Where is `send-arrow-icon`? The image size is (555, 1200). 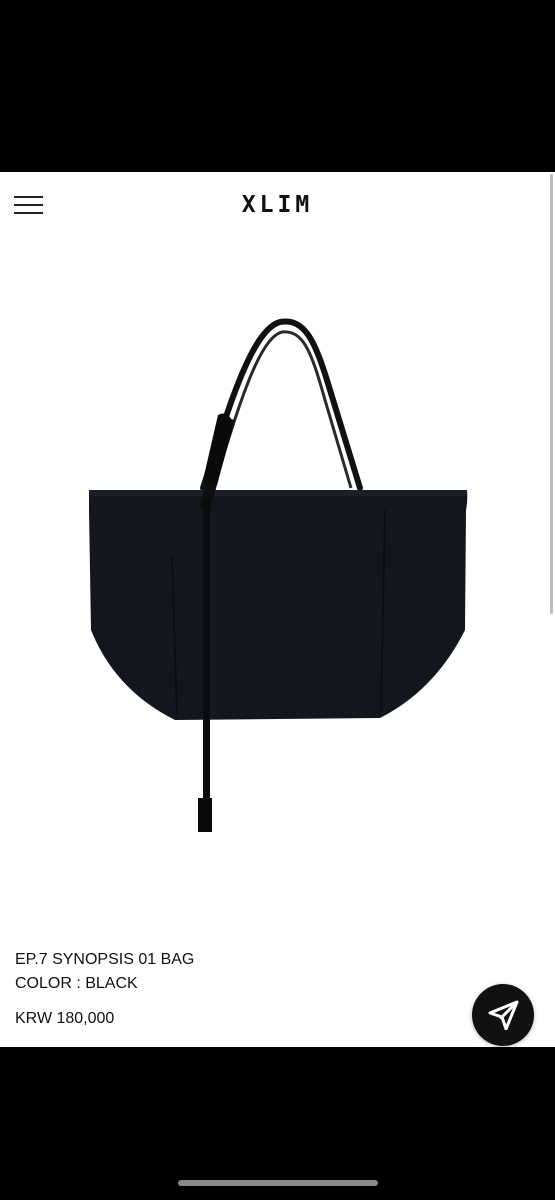
send-arrow-icon is located at coordinates (503, 1015).